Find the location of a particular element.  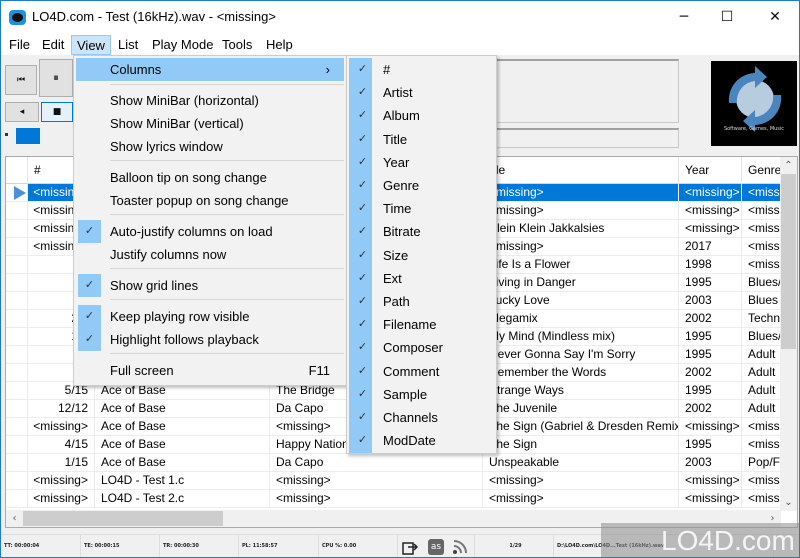

scroll-up-icon: ⌃ is located at coordinates (788, 165).